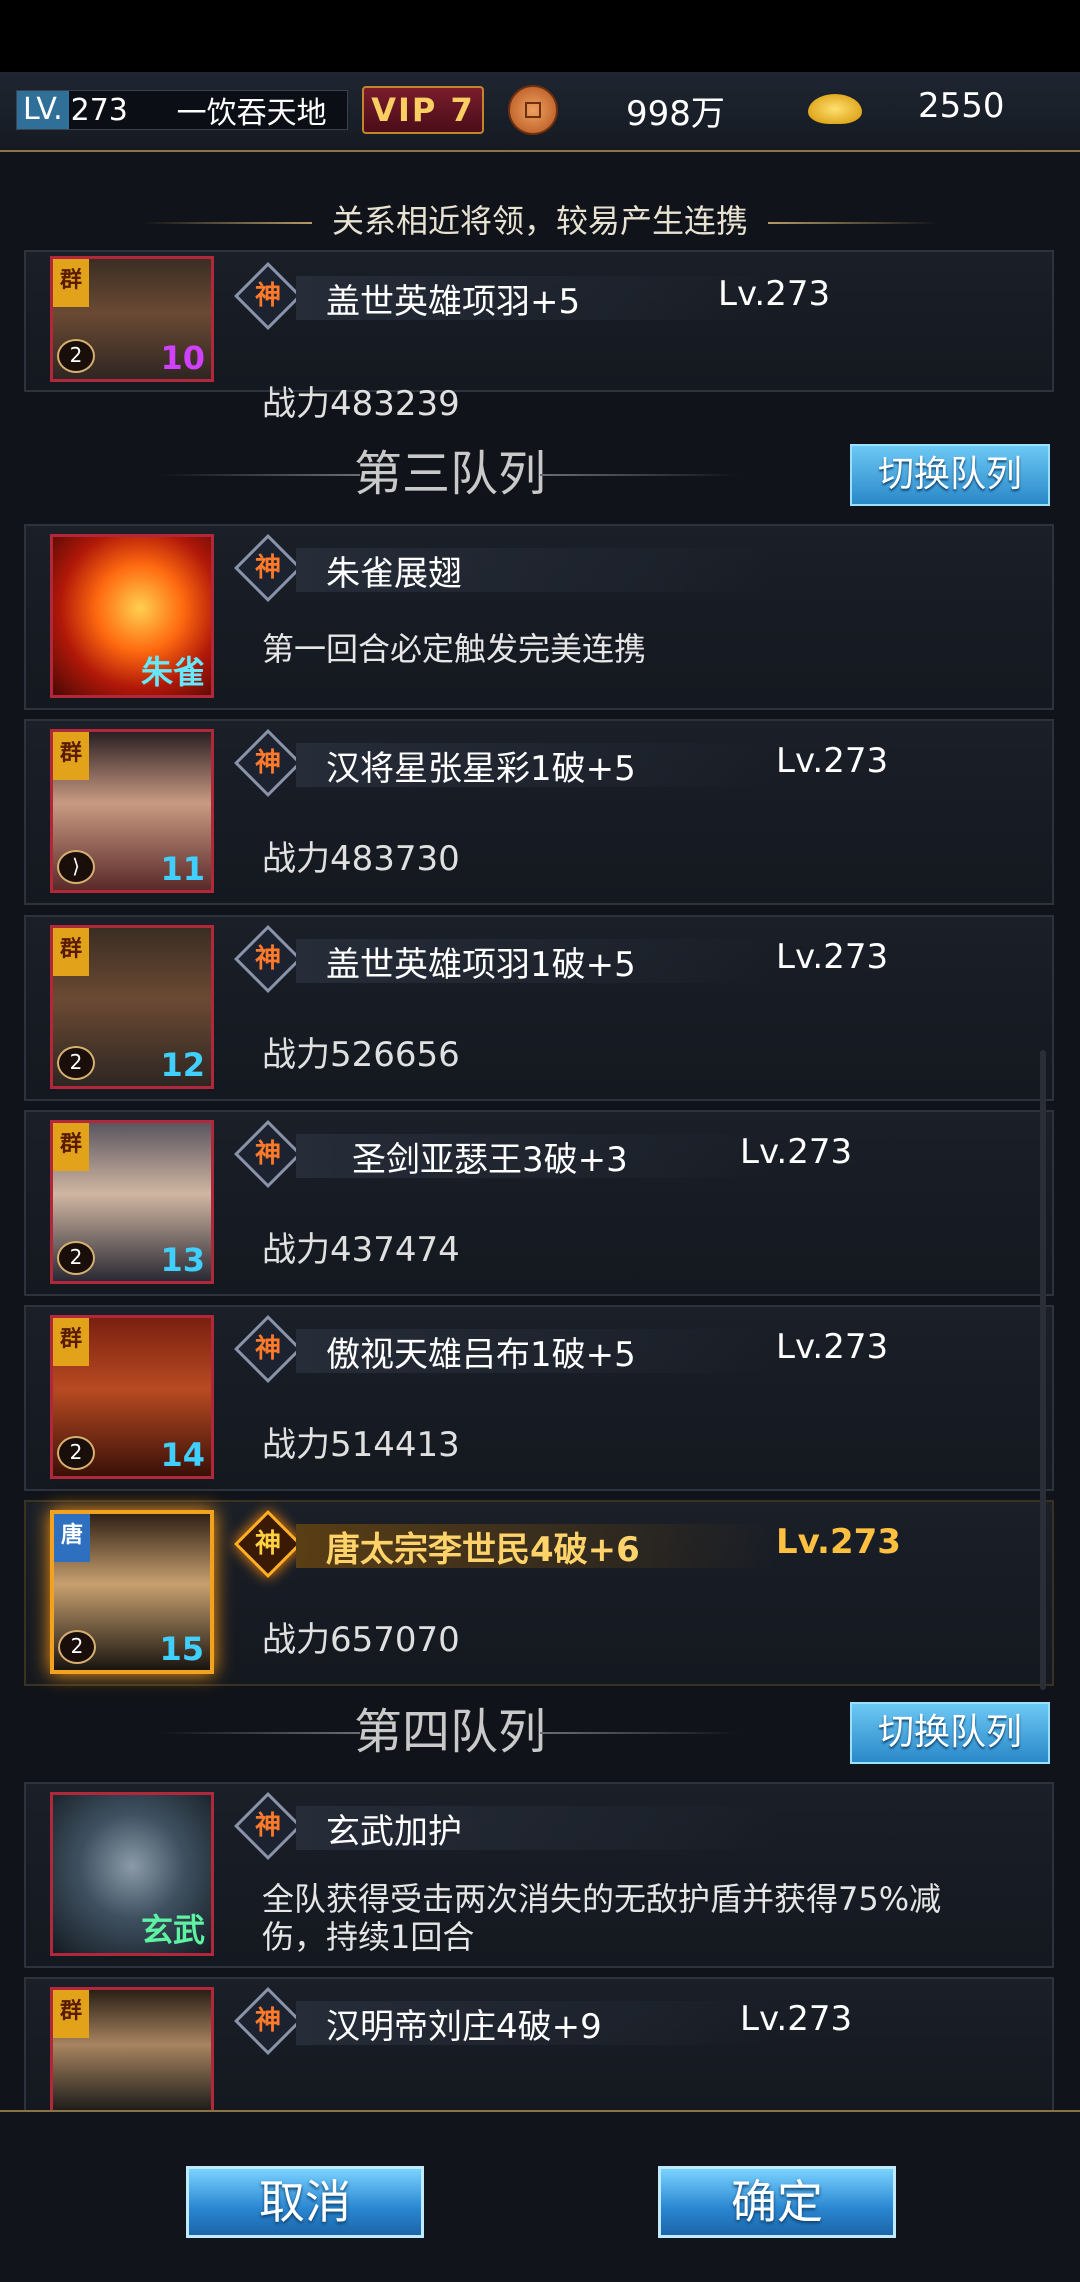 This screenshot has height=2282, width=1080. What do you see at coordinates (182, 1260) in the screenshot?
I see `slot-number: 13` at bounding box center [182, 1260].